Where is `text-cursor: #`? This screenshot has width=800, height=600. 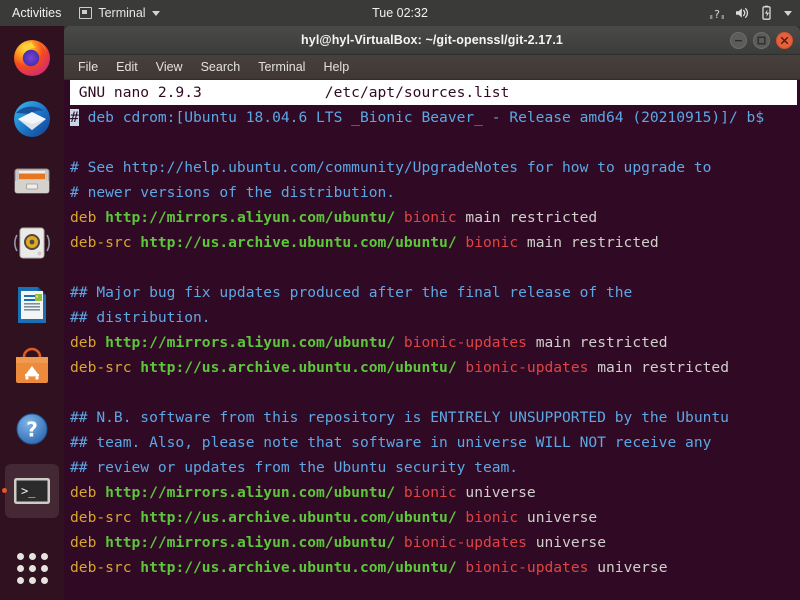 text-cursor: # is located at coordinates (74, 117).